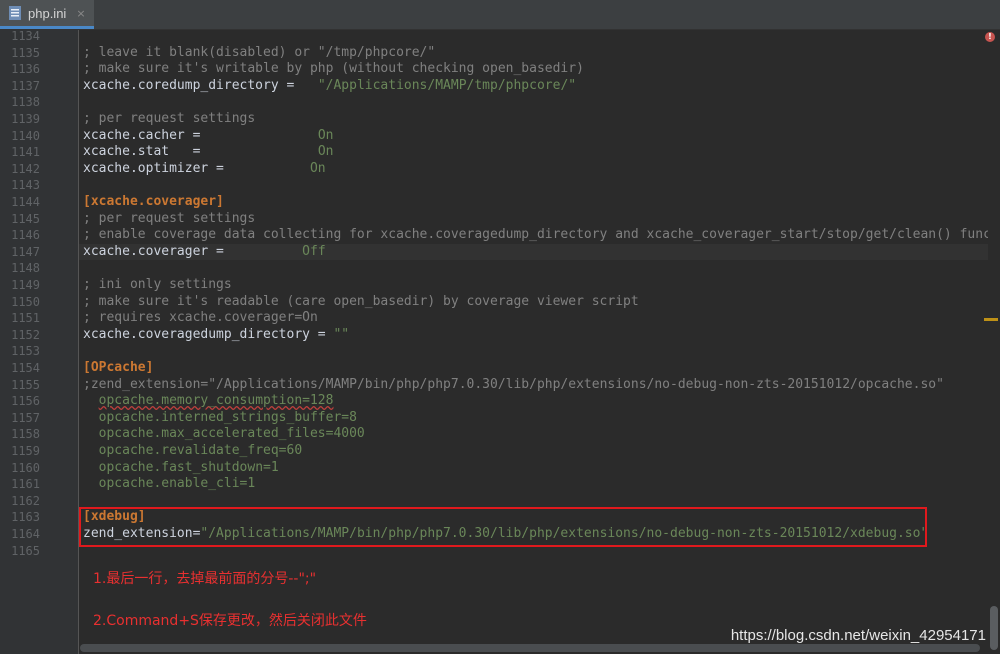  What do you see at coordinates (25, 218) in the screenshot?
I see `line-number: 1145` at bounding box center [25, 218].